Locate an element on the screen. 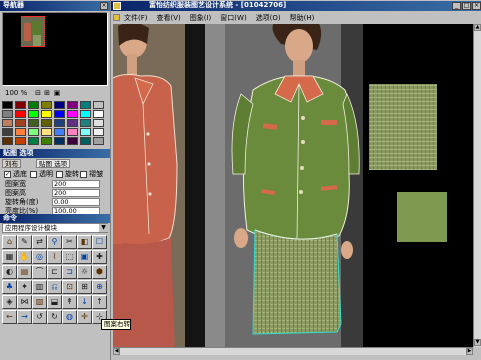 This screenshot has height=360, width=481. module-dropdown: 应用程序设计模块 ▼ is located at coordinates (55, 228).